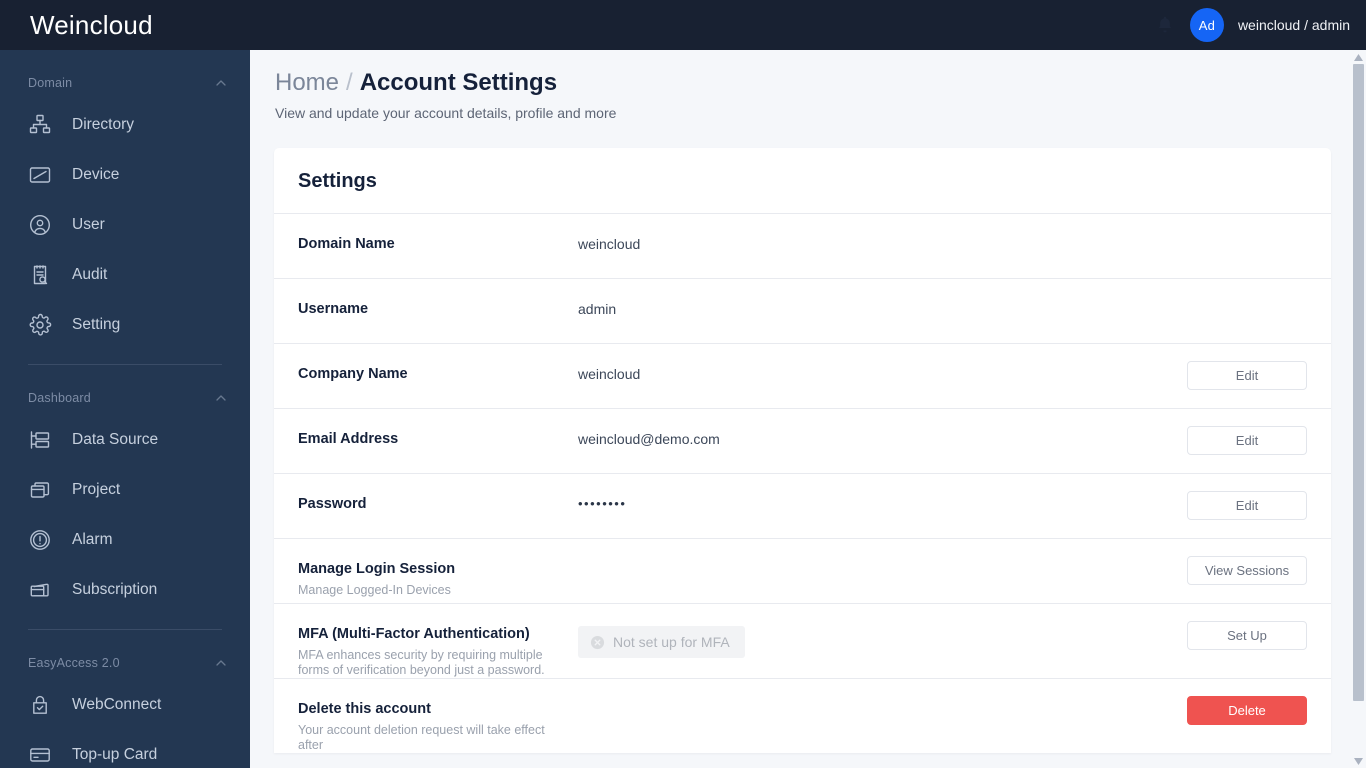 This screenshot has width=1366, height=768. What do you see at coordinates (1165, 25) in the screenshot?
I see `bell-icon` at bounding box center [1165, 25].